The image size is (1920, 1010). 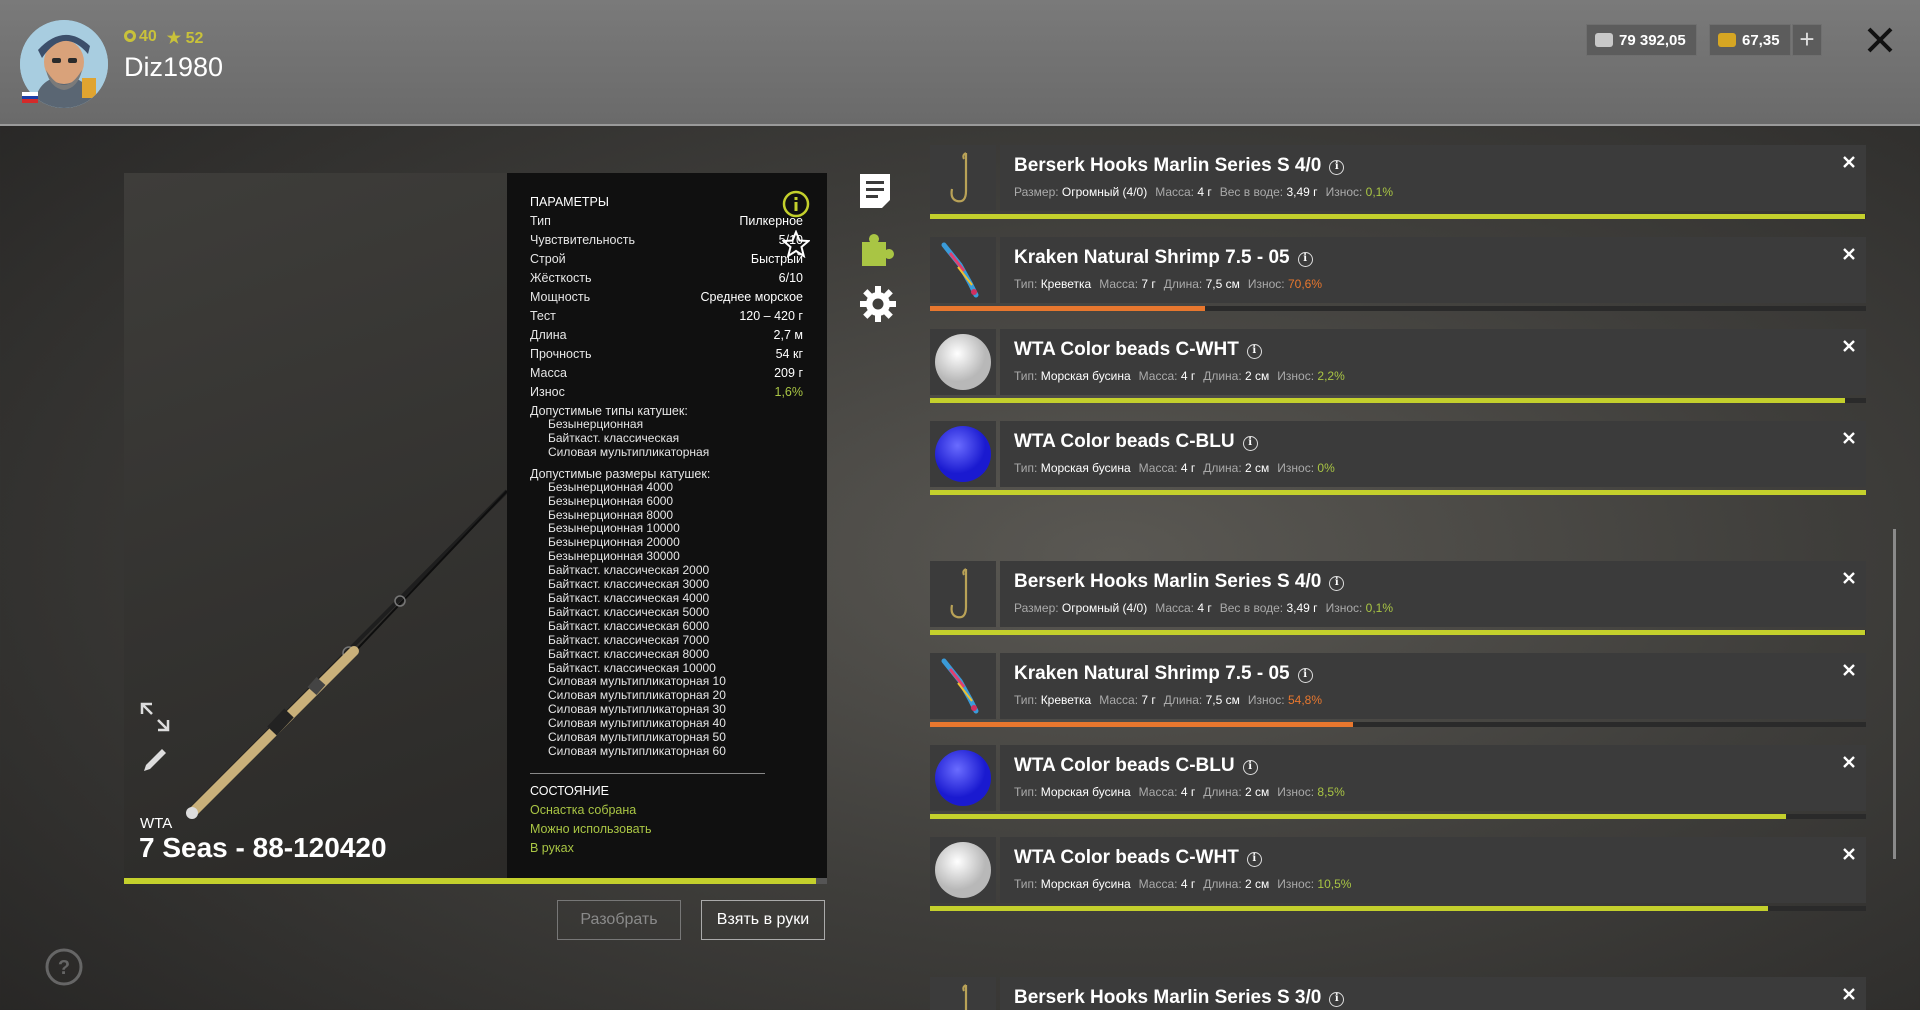 What do you see at coordinates (666, 373) in the screenshot?
I see `param-row: Масса 209 г` at bounding box center [666, 373].